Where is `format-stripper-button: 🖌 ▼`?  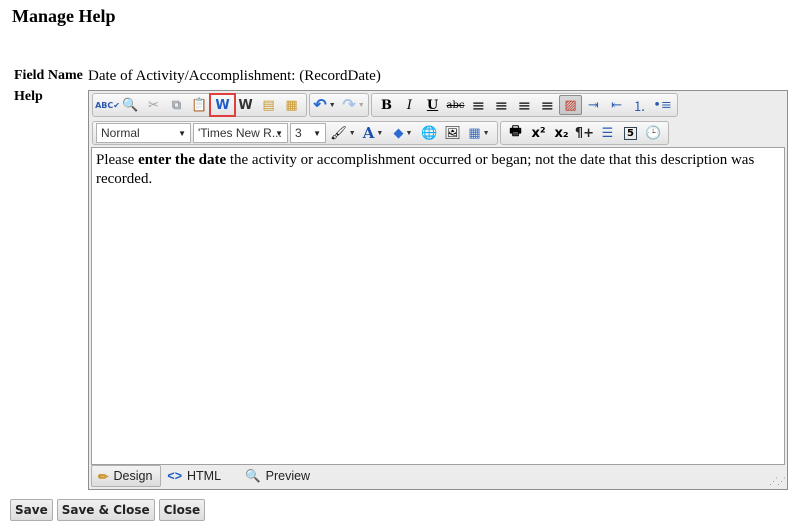 format-stripper-button: 🖌 ▼ is located at coordinates (343, 133).